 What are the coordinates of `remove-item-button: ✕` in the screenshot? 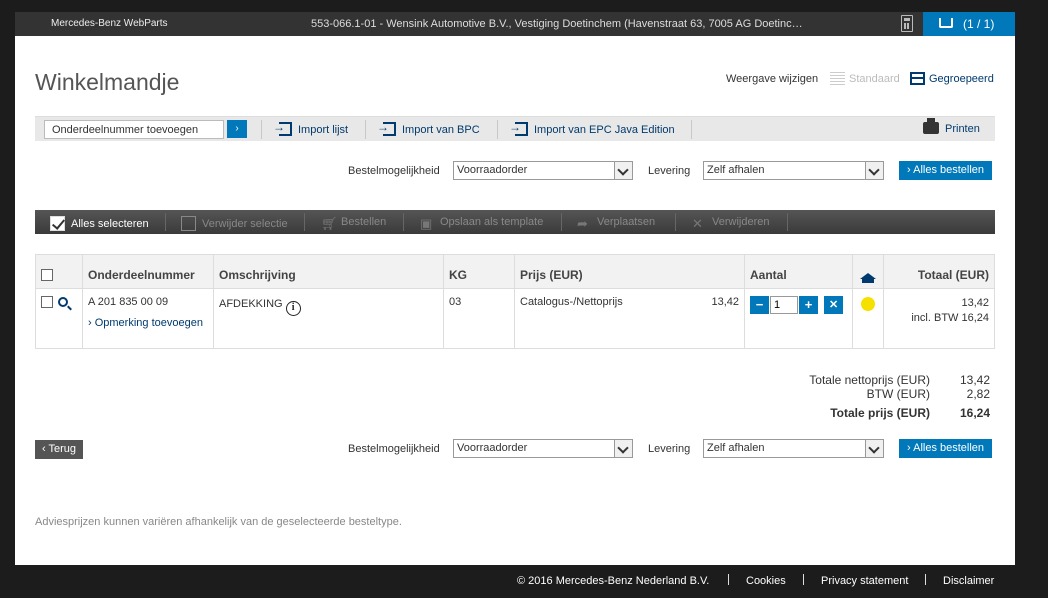 It's located at (834, 305).